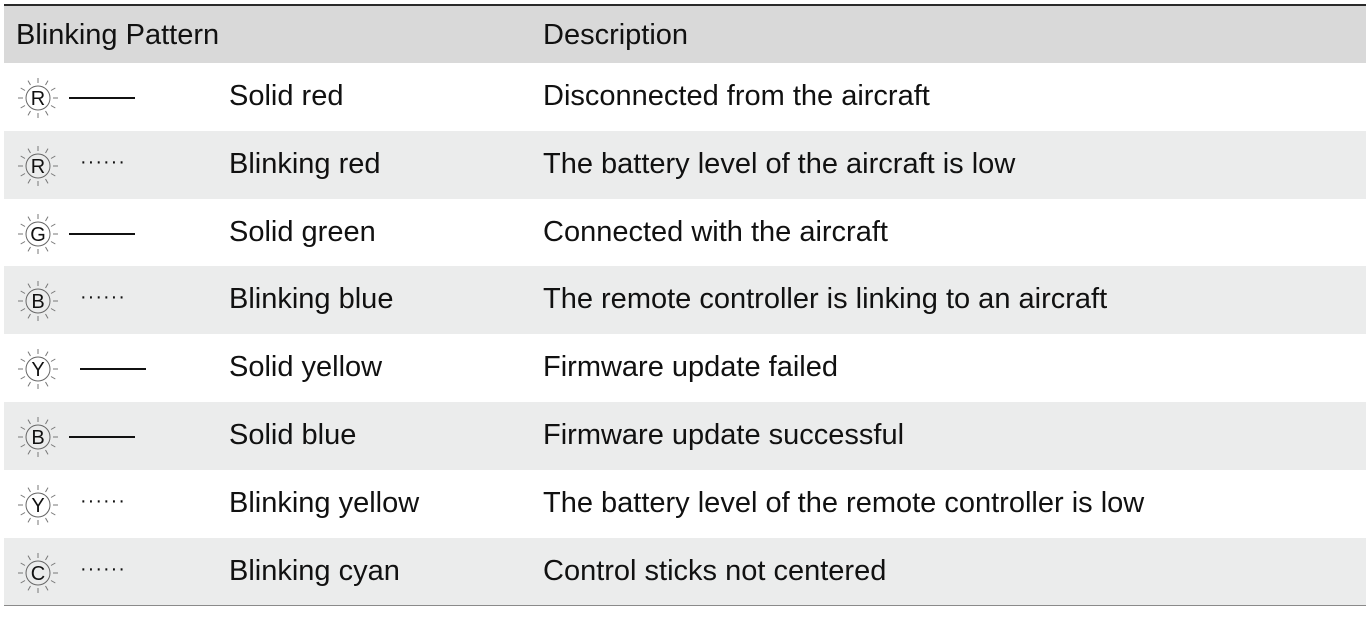 Image resolution: width=1370 pixels, height=621 pixels. What do you see at coordinates (324, 502) in the screenshot?
I see `pattern-label: Blinking yellow` at bounding box center [324, 502].